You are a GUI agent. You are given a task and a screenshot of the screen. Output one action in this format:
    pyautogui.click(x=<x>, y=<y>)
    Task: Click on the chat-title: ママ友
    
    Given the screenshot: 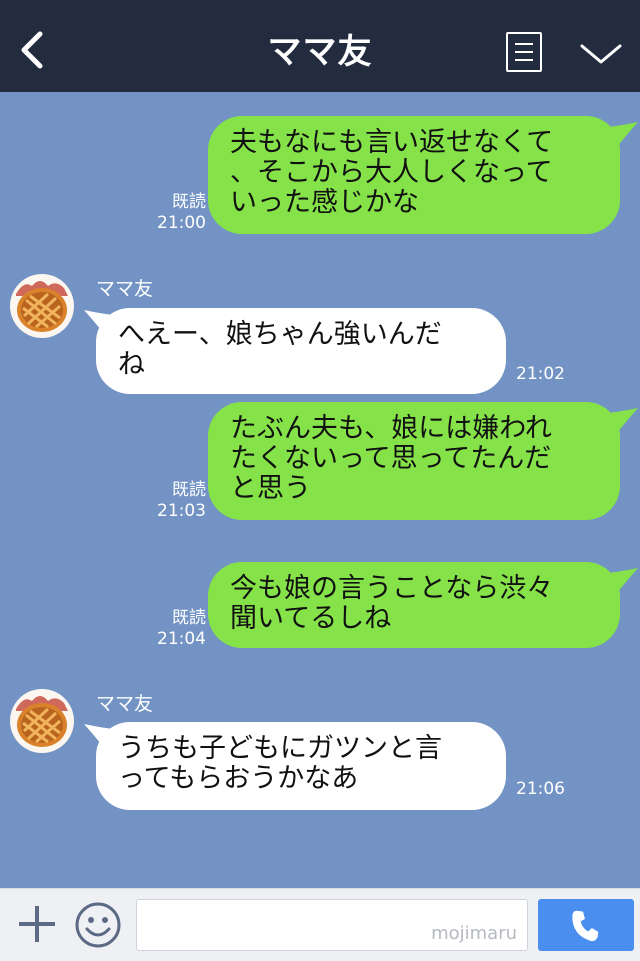 What is the action you would take?
    pyautogui.click(x=320, y=52)
    